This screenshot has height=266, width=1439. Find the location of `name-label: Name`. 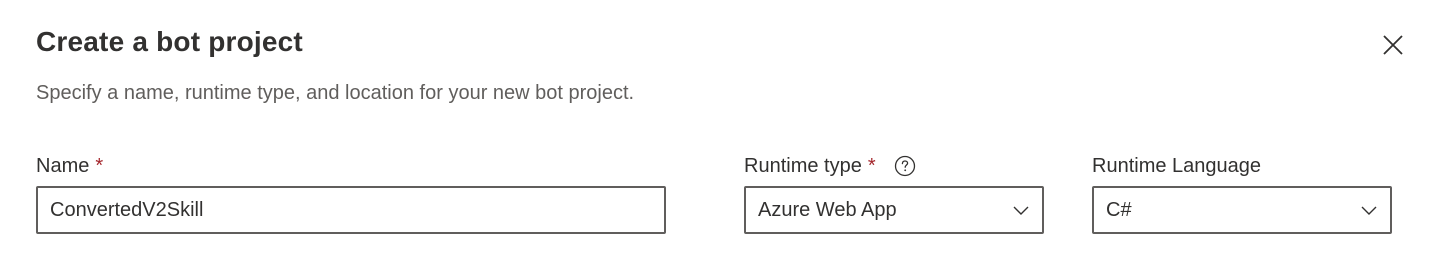

name-label: Name is located at coordinates (63, 166).